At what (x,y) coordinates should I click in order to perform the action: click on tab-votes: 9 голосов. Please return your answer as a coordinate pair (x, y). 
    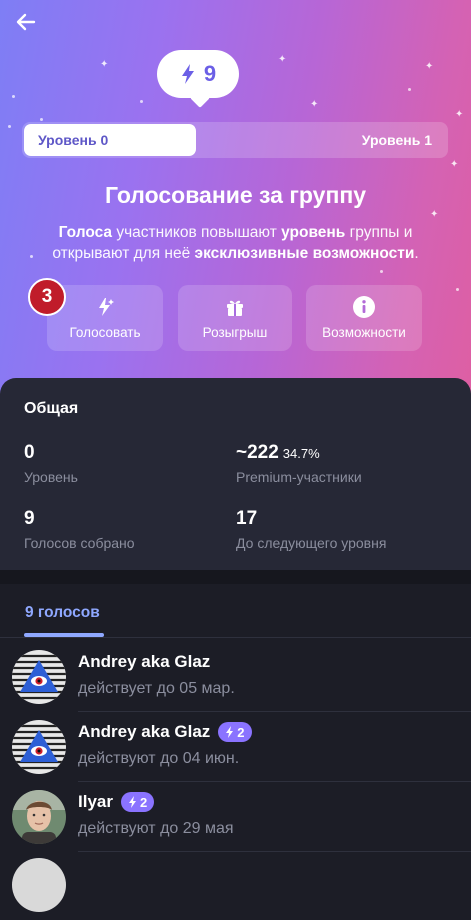
    Looking at the image, I should click on (62, 613).